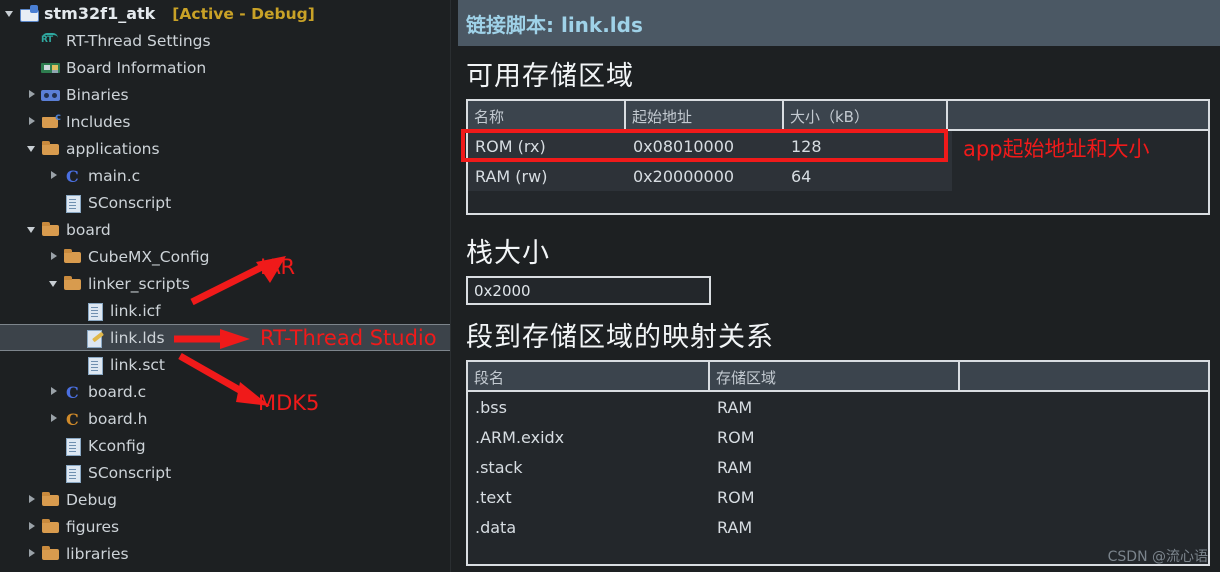  I want to click on tree-item-label: board.h, so click(118, 418).